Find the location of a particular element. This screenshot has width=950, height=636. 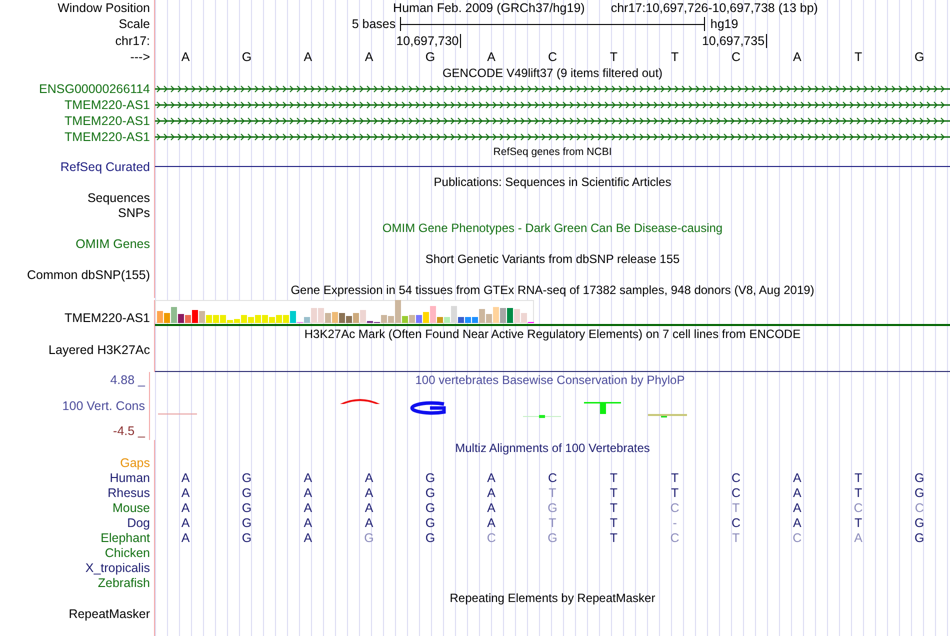

track-label: Sequences is located at coordinates (118, 197).